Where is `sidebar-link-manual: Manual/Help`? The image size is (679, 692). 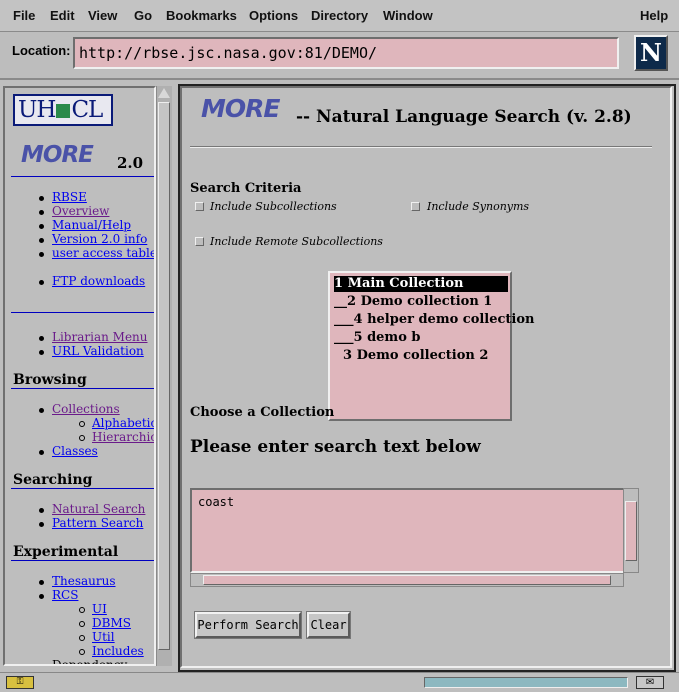
sidebar-link-manual: Manual/Help is located at coordinates (91, 225).